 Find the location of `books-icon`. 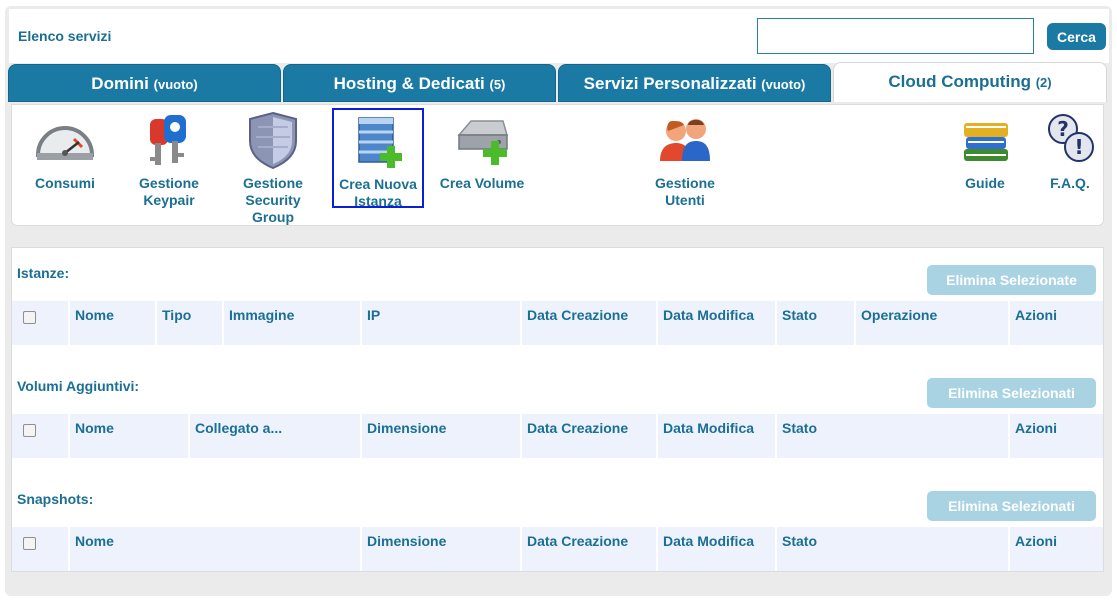

books-icon is located at coordinates (986, 142).